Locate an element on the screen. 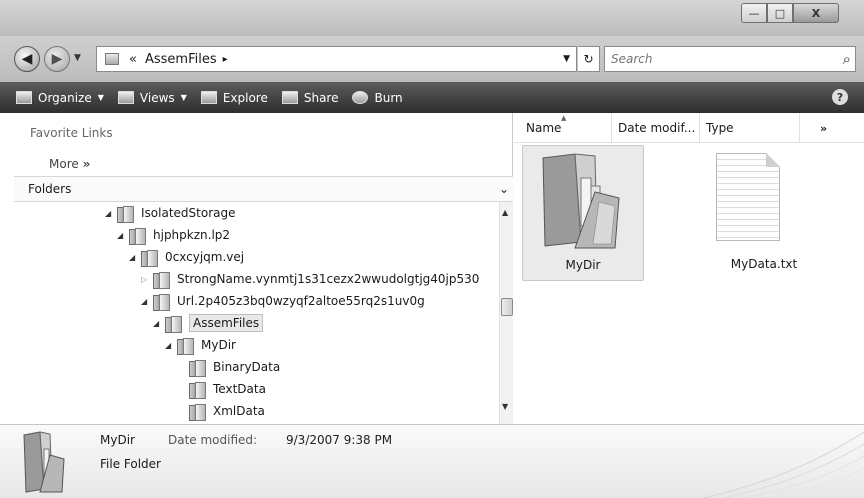  search-input is located at coordinates (717, 59).